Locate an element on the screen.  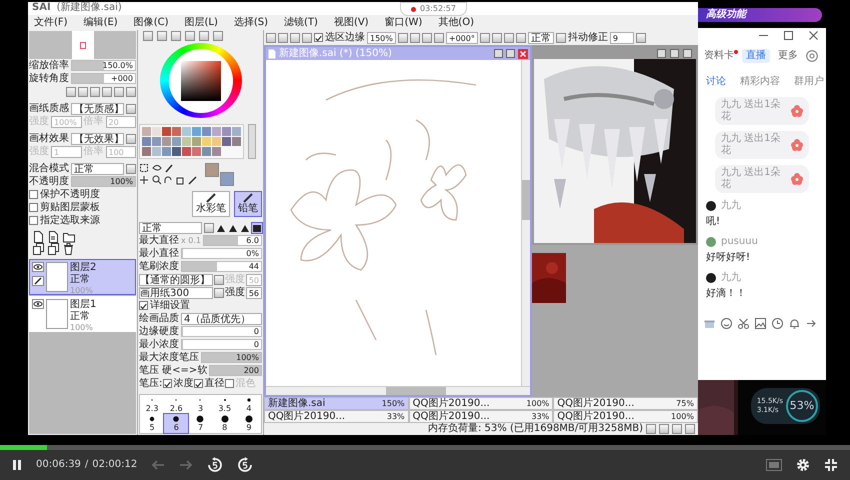
page-icon is located at coordinates (38, 237).